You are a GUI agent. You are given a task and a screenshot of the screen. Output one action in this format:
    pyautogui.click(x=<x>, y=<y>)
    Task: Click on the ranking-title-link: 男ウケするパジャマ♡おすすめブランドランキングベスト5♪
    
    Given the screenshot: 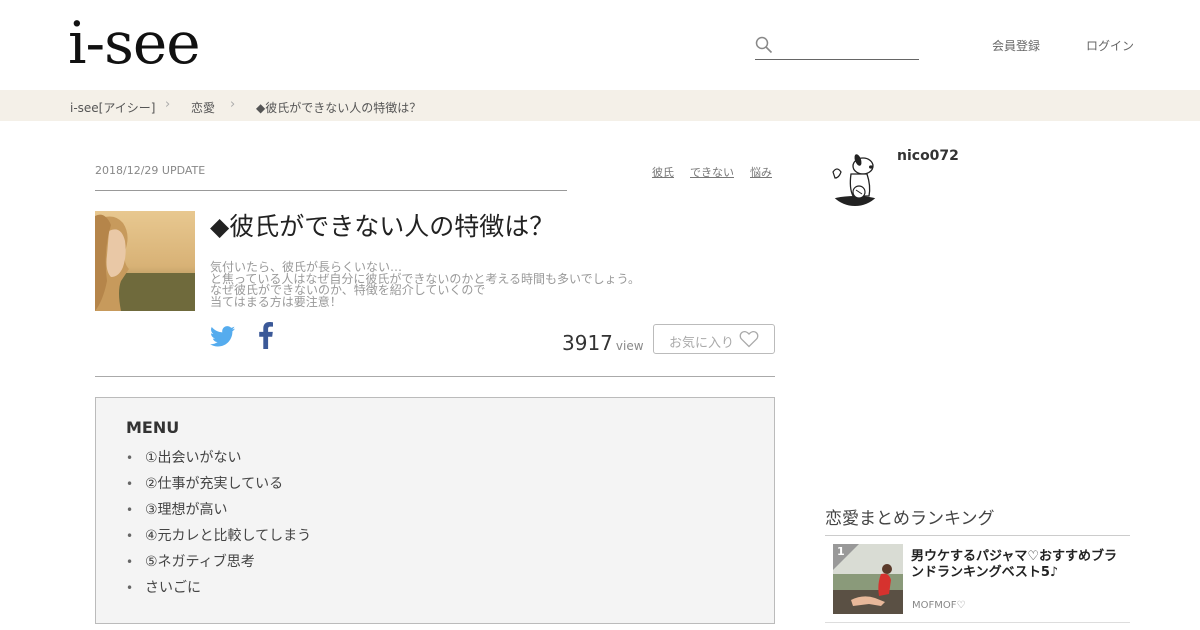 What is the action you would take?
    pyautogui.click(x=1018, y=565)
    